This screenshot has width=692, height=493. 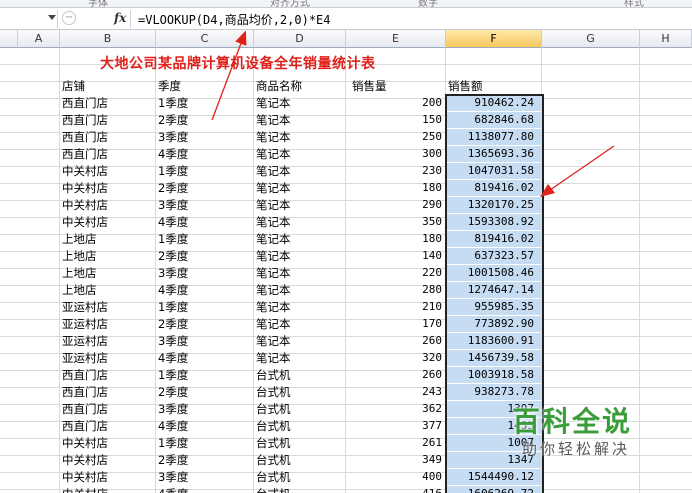 What do you see at coordinates (634, 3) in the screenshot?
I see `ribbon-group-styles: 样式` at bounding box center [634, 3].